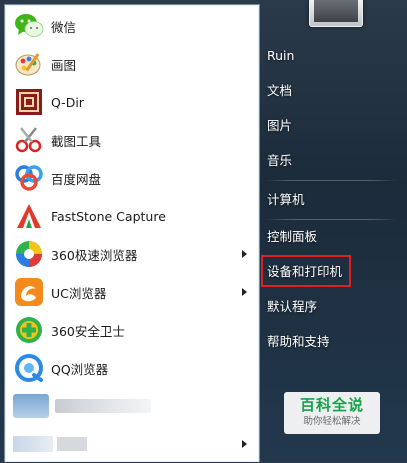 This screenshot has width=407, height=463. I want to click on obscured-all-programs-label, so click(72, 444).